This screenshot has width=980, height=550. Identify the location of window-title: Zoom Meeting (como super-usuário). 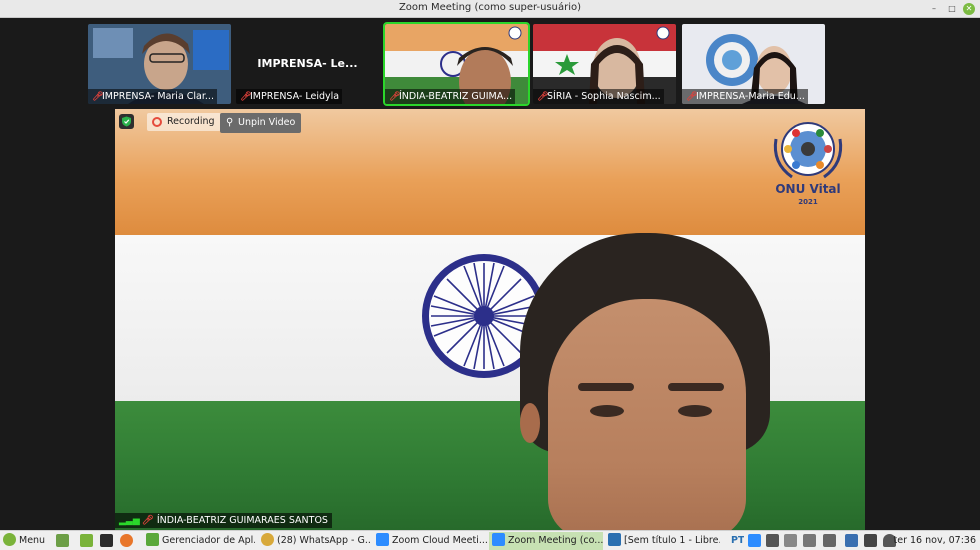
(490, 7).